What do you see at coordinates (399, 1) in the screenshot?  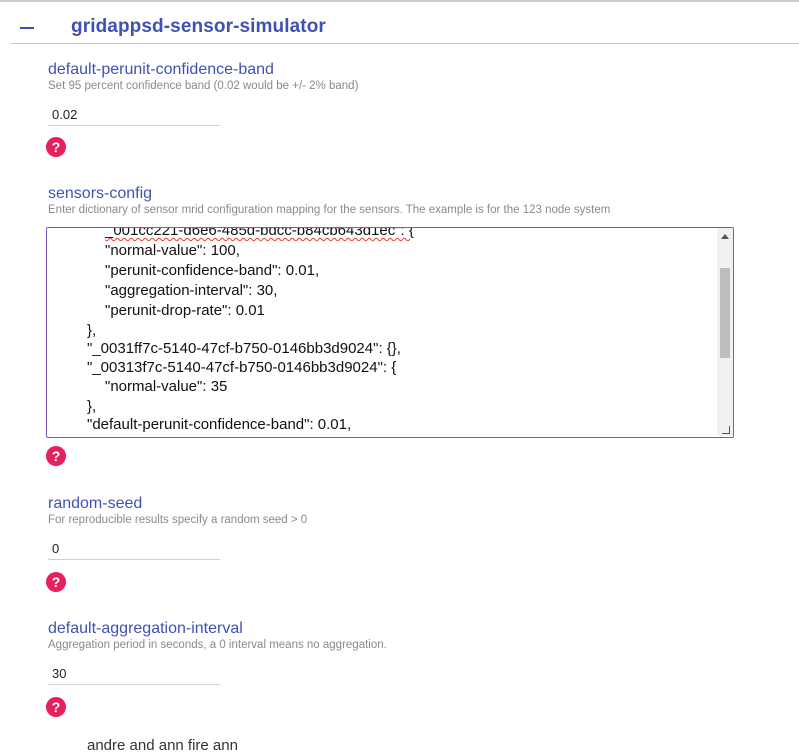 I see `top-border` at bounding box center [399, 1].